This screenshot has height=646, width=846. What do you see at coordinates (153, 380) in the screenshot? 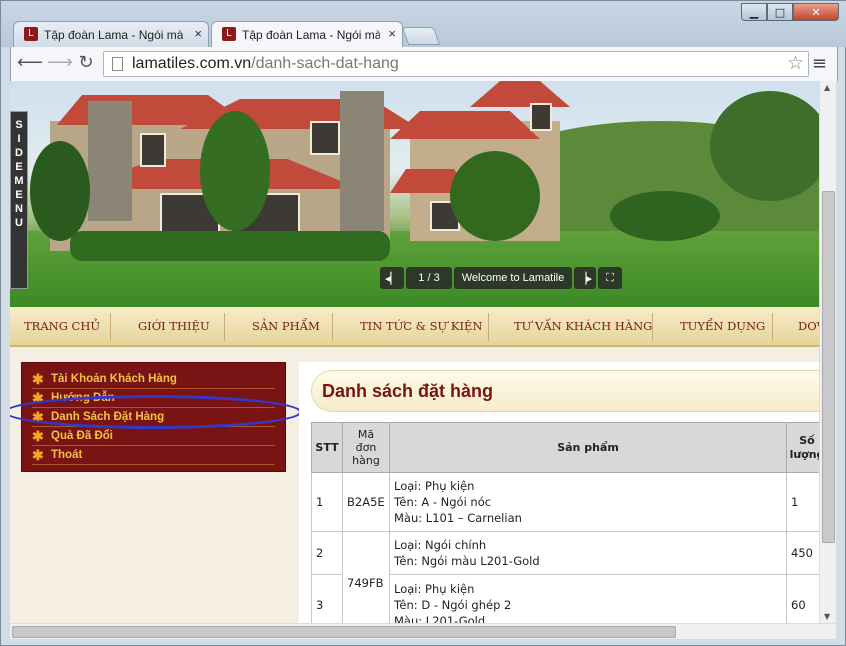
I see `sidebar-item-account: ✱ Tài Khoản Khách Hàng` at bounding box center [153, 380].